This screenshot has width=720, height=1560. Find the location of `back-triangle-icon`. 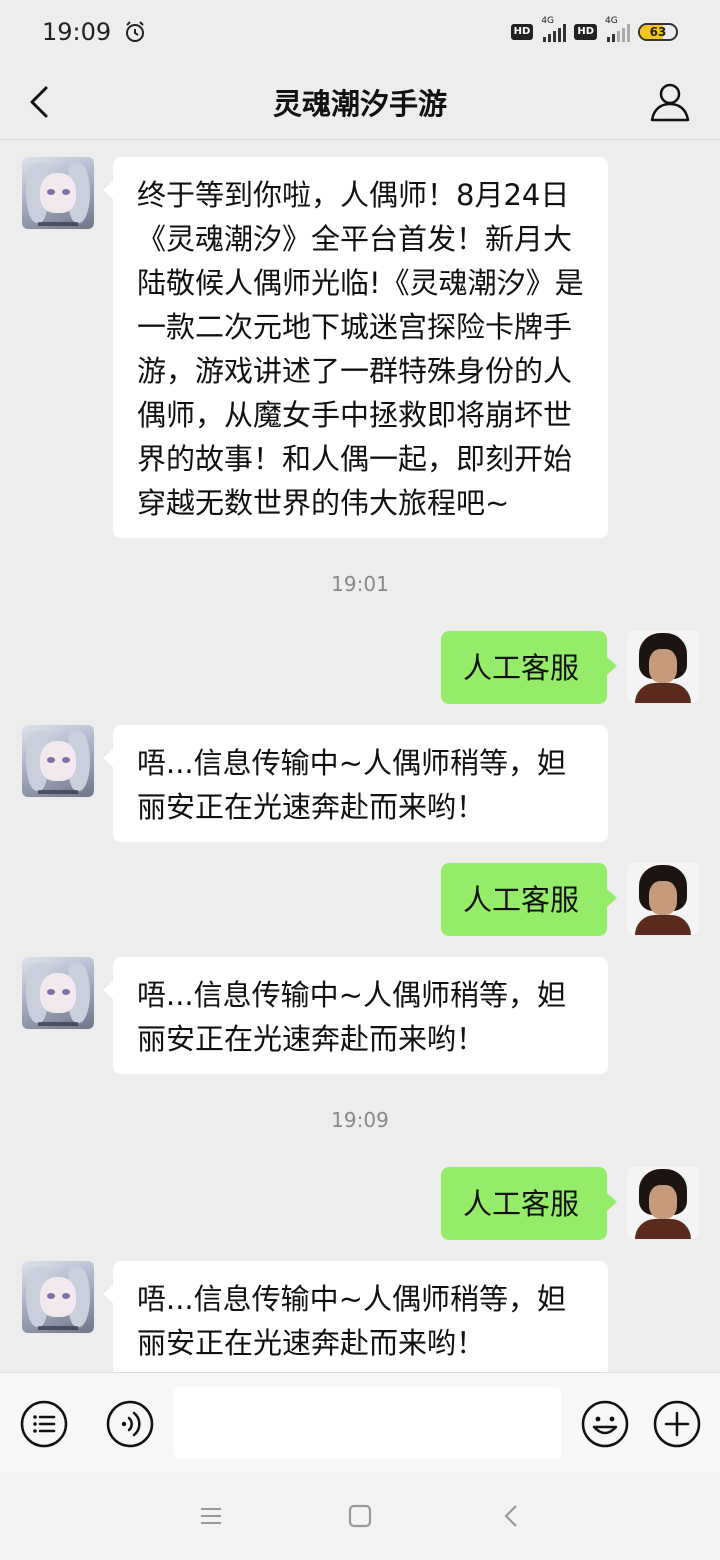

back-triangle-icon is located at coordinates (512, 1516).